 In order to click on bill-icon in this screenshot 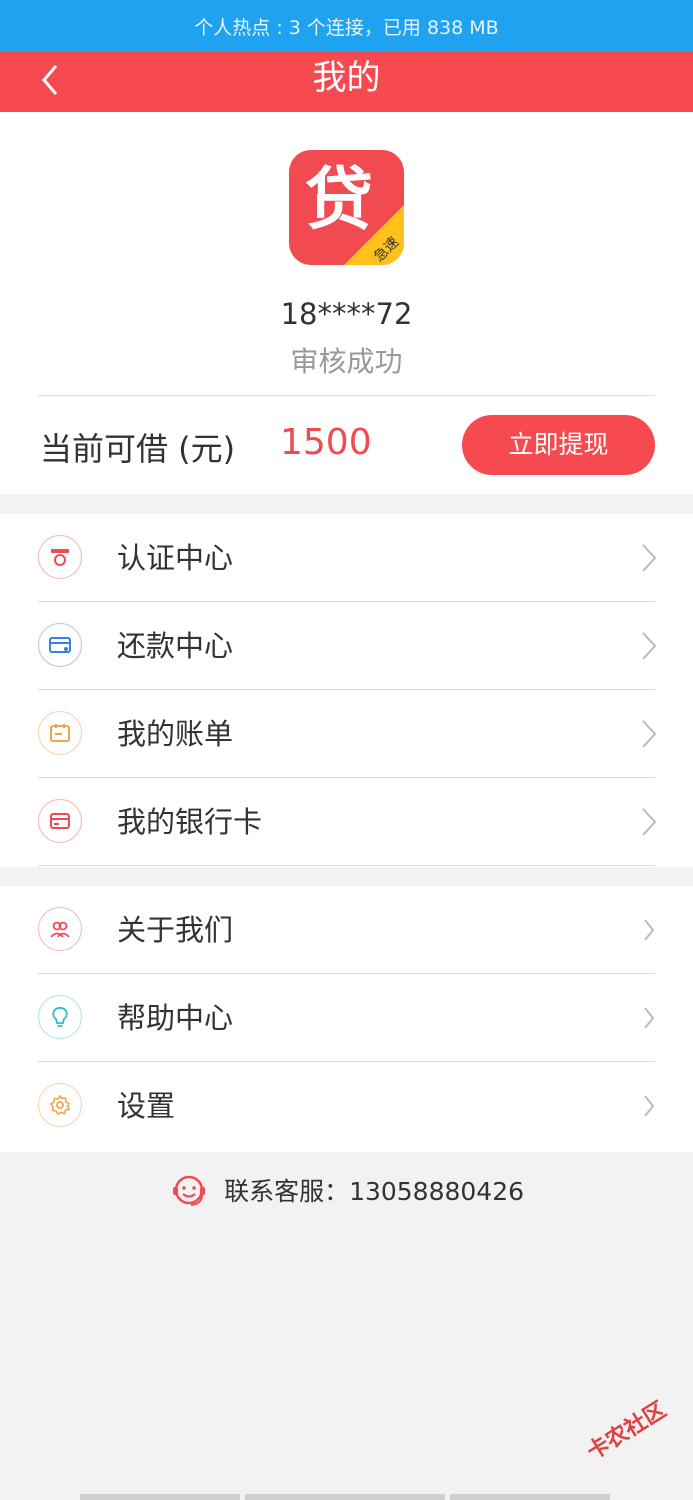, I will do `click(60, 733)`.